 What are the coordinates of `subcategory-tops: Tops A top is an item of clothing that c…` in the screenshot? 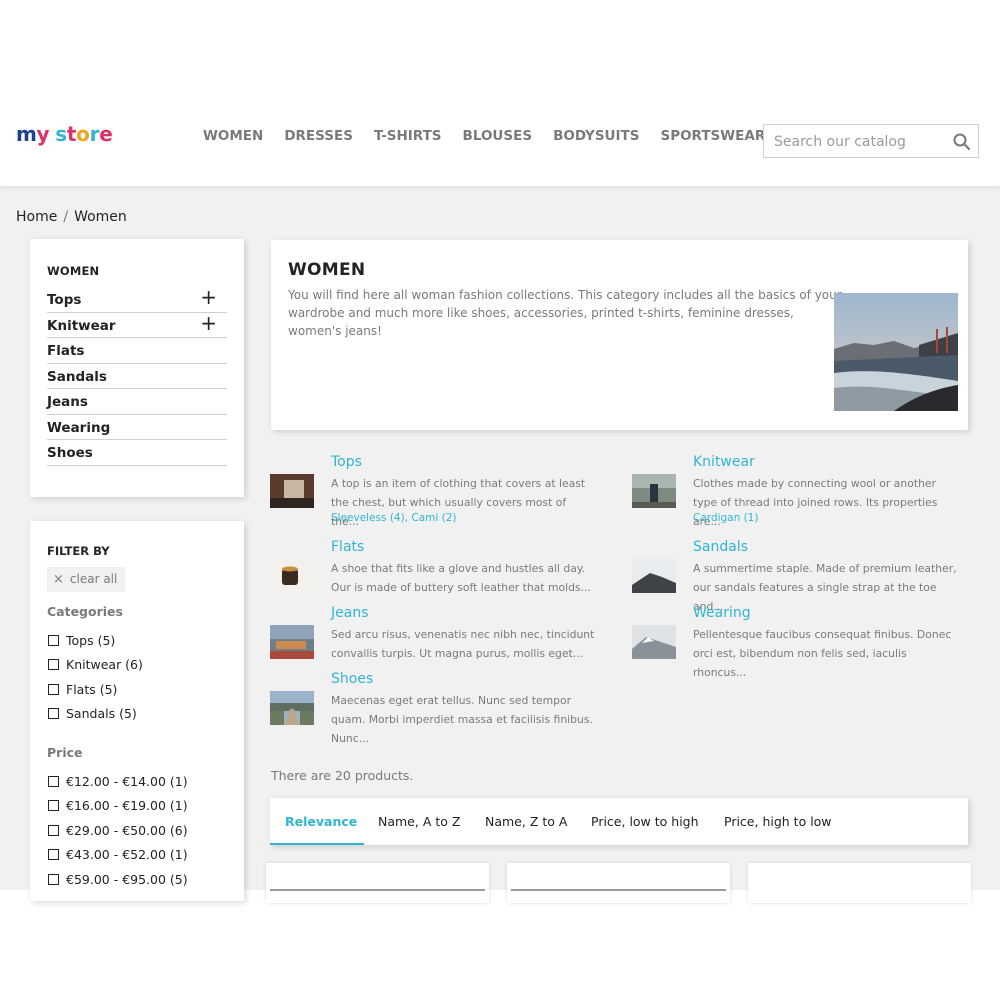 It's located at (435, 491).